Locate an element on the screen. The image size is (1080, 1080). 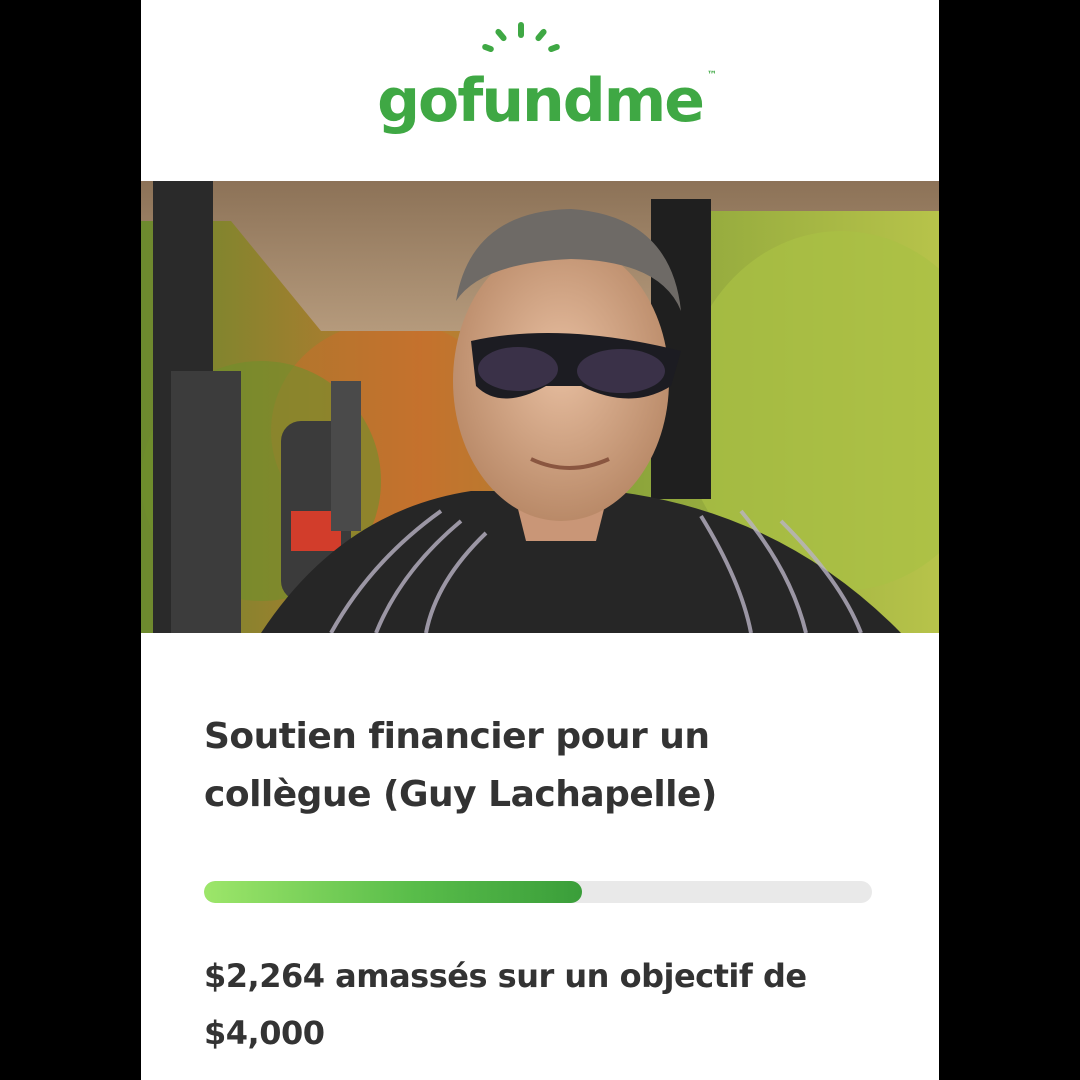
raised-amount: $2,264 is located at coordinates (264, 976).